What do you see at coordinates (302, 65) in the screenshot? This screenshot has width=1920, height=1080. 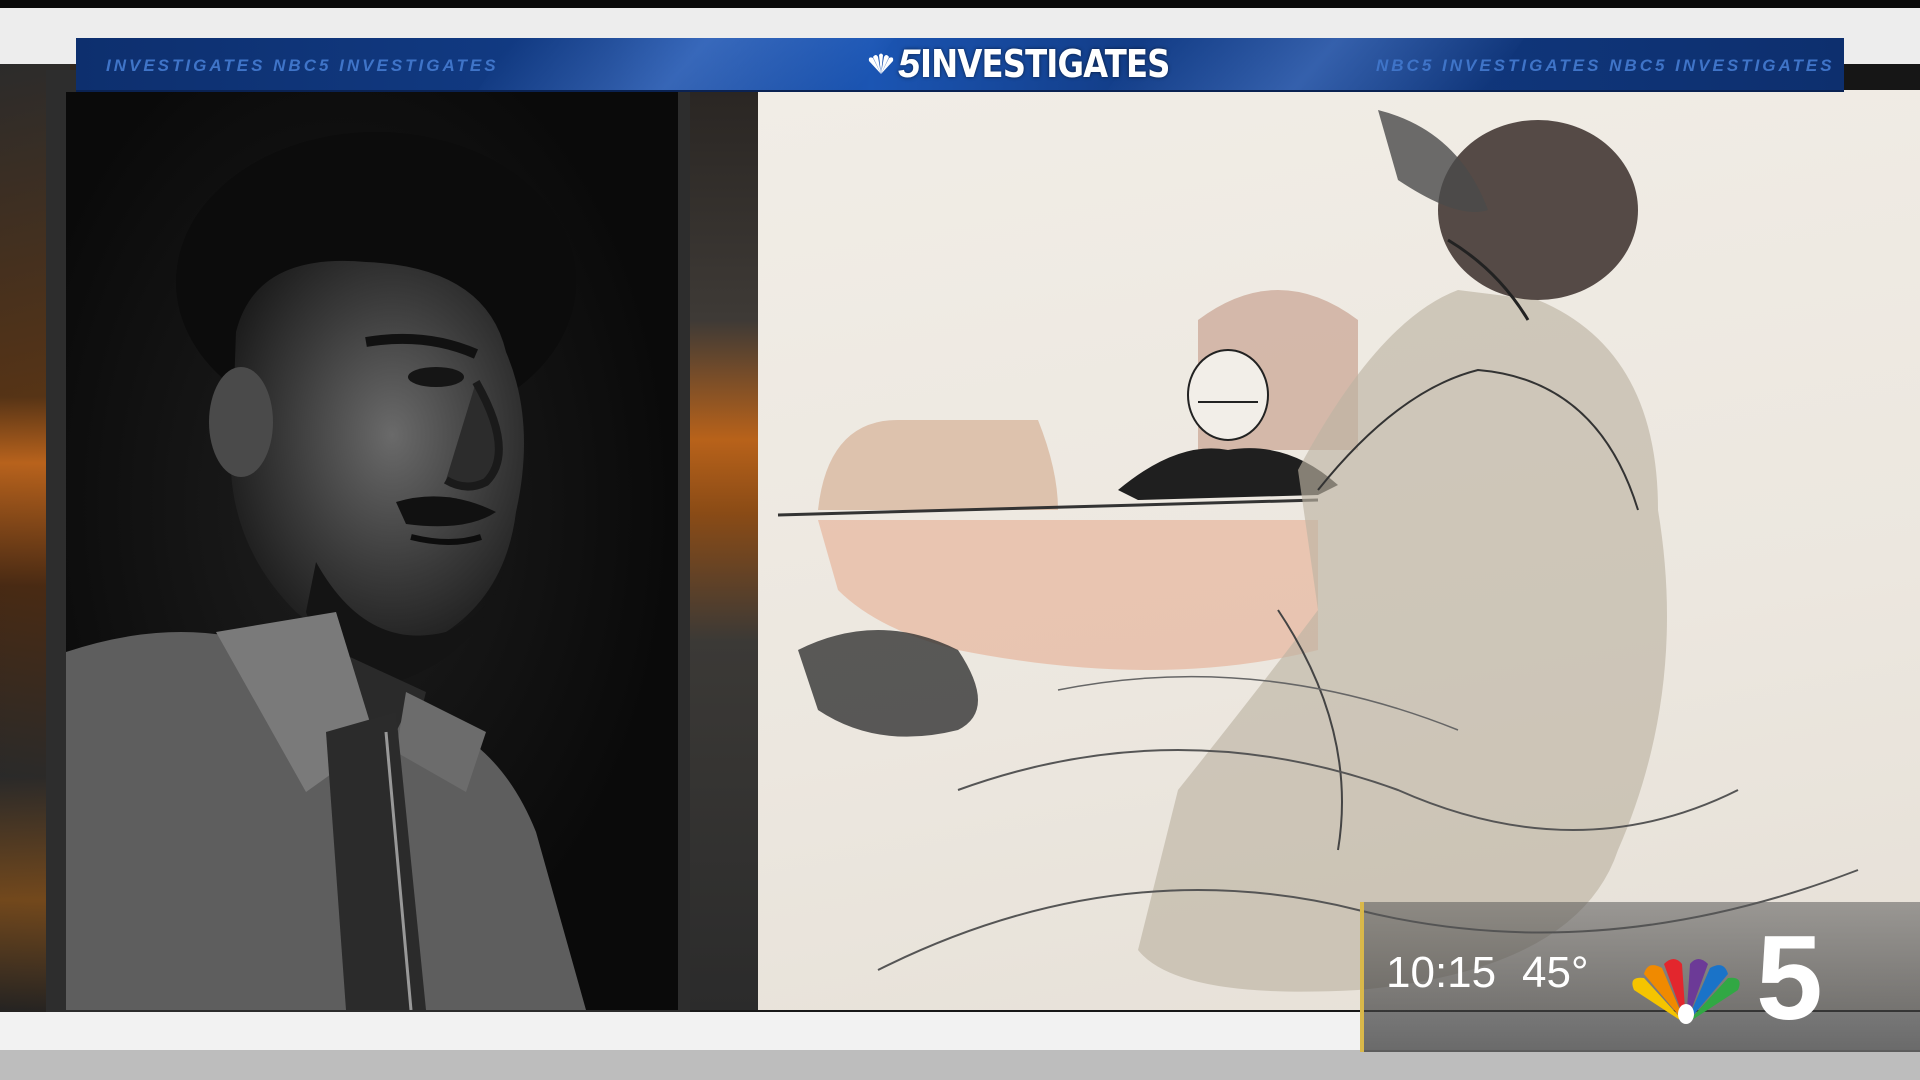 I see `banner-ticker-left: INVESTIGATES NBC5 INVESTIGATES` at bounding box center [302, 65].